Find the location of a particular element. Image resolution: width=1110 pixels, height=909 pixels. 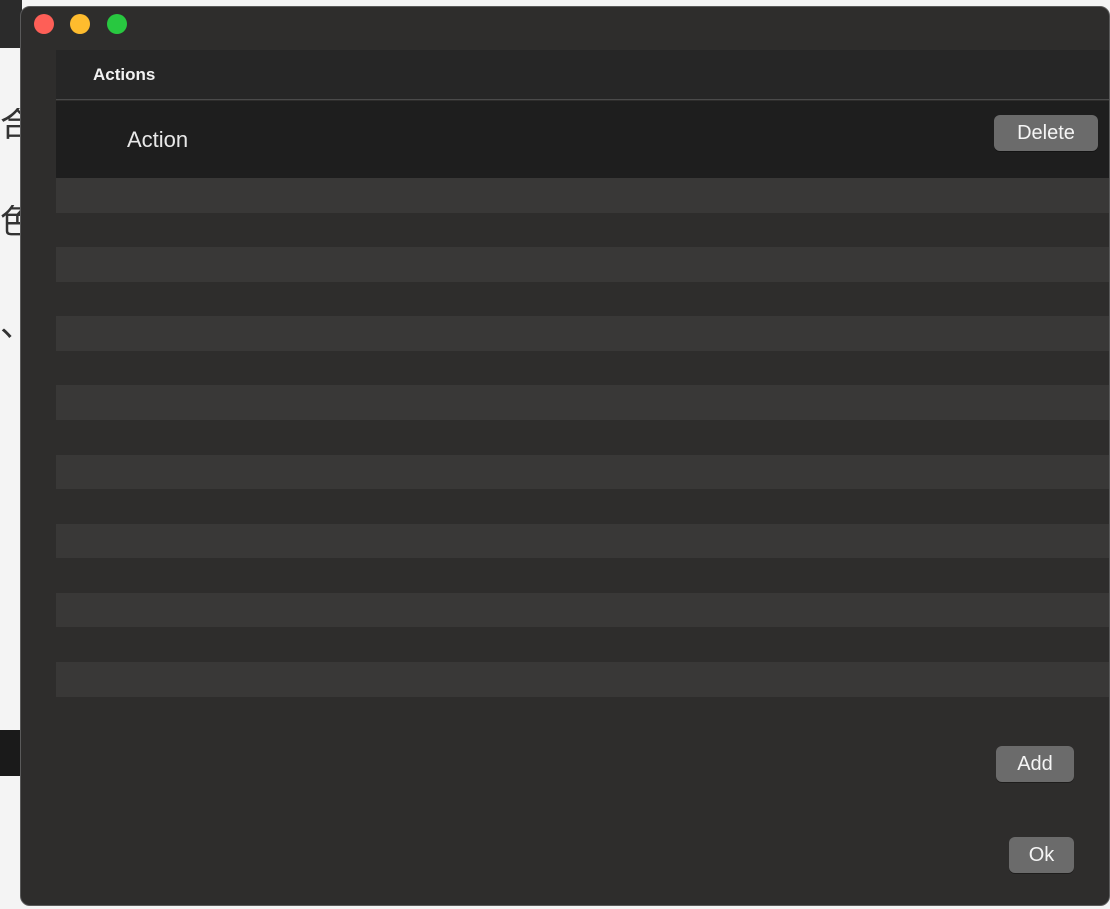

action-name: Action is located at coordinates (158, 139).